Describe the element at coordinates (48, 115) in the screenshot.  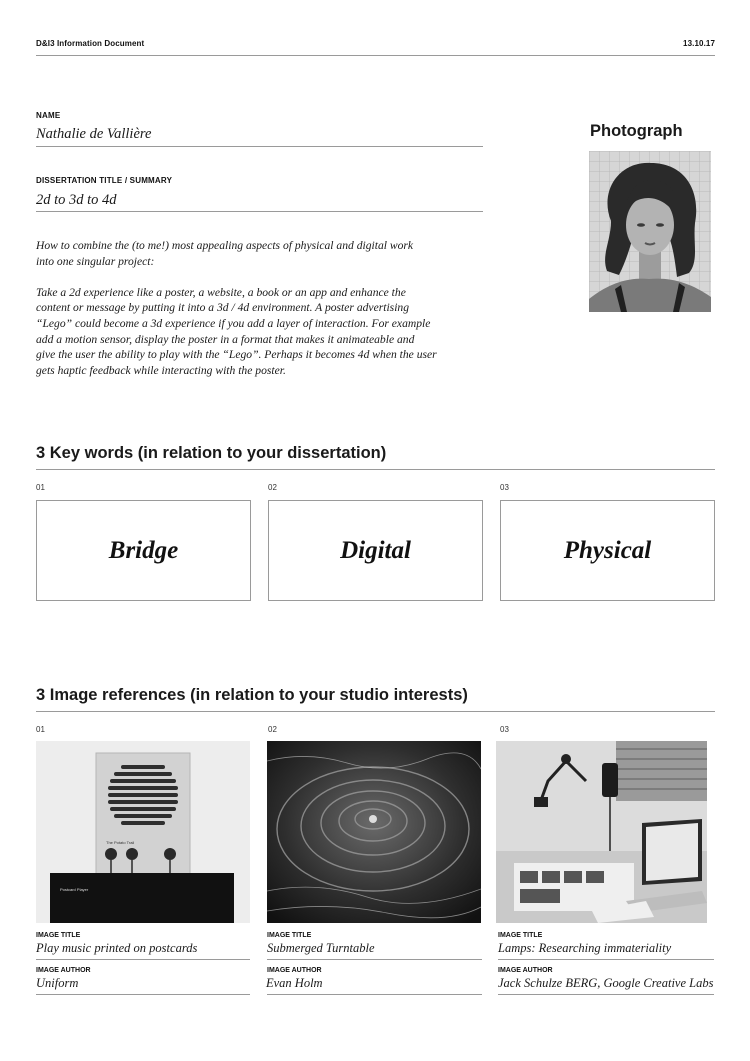
I see `name-label: NAME` at that location.